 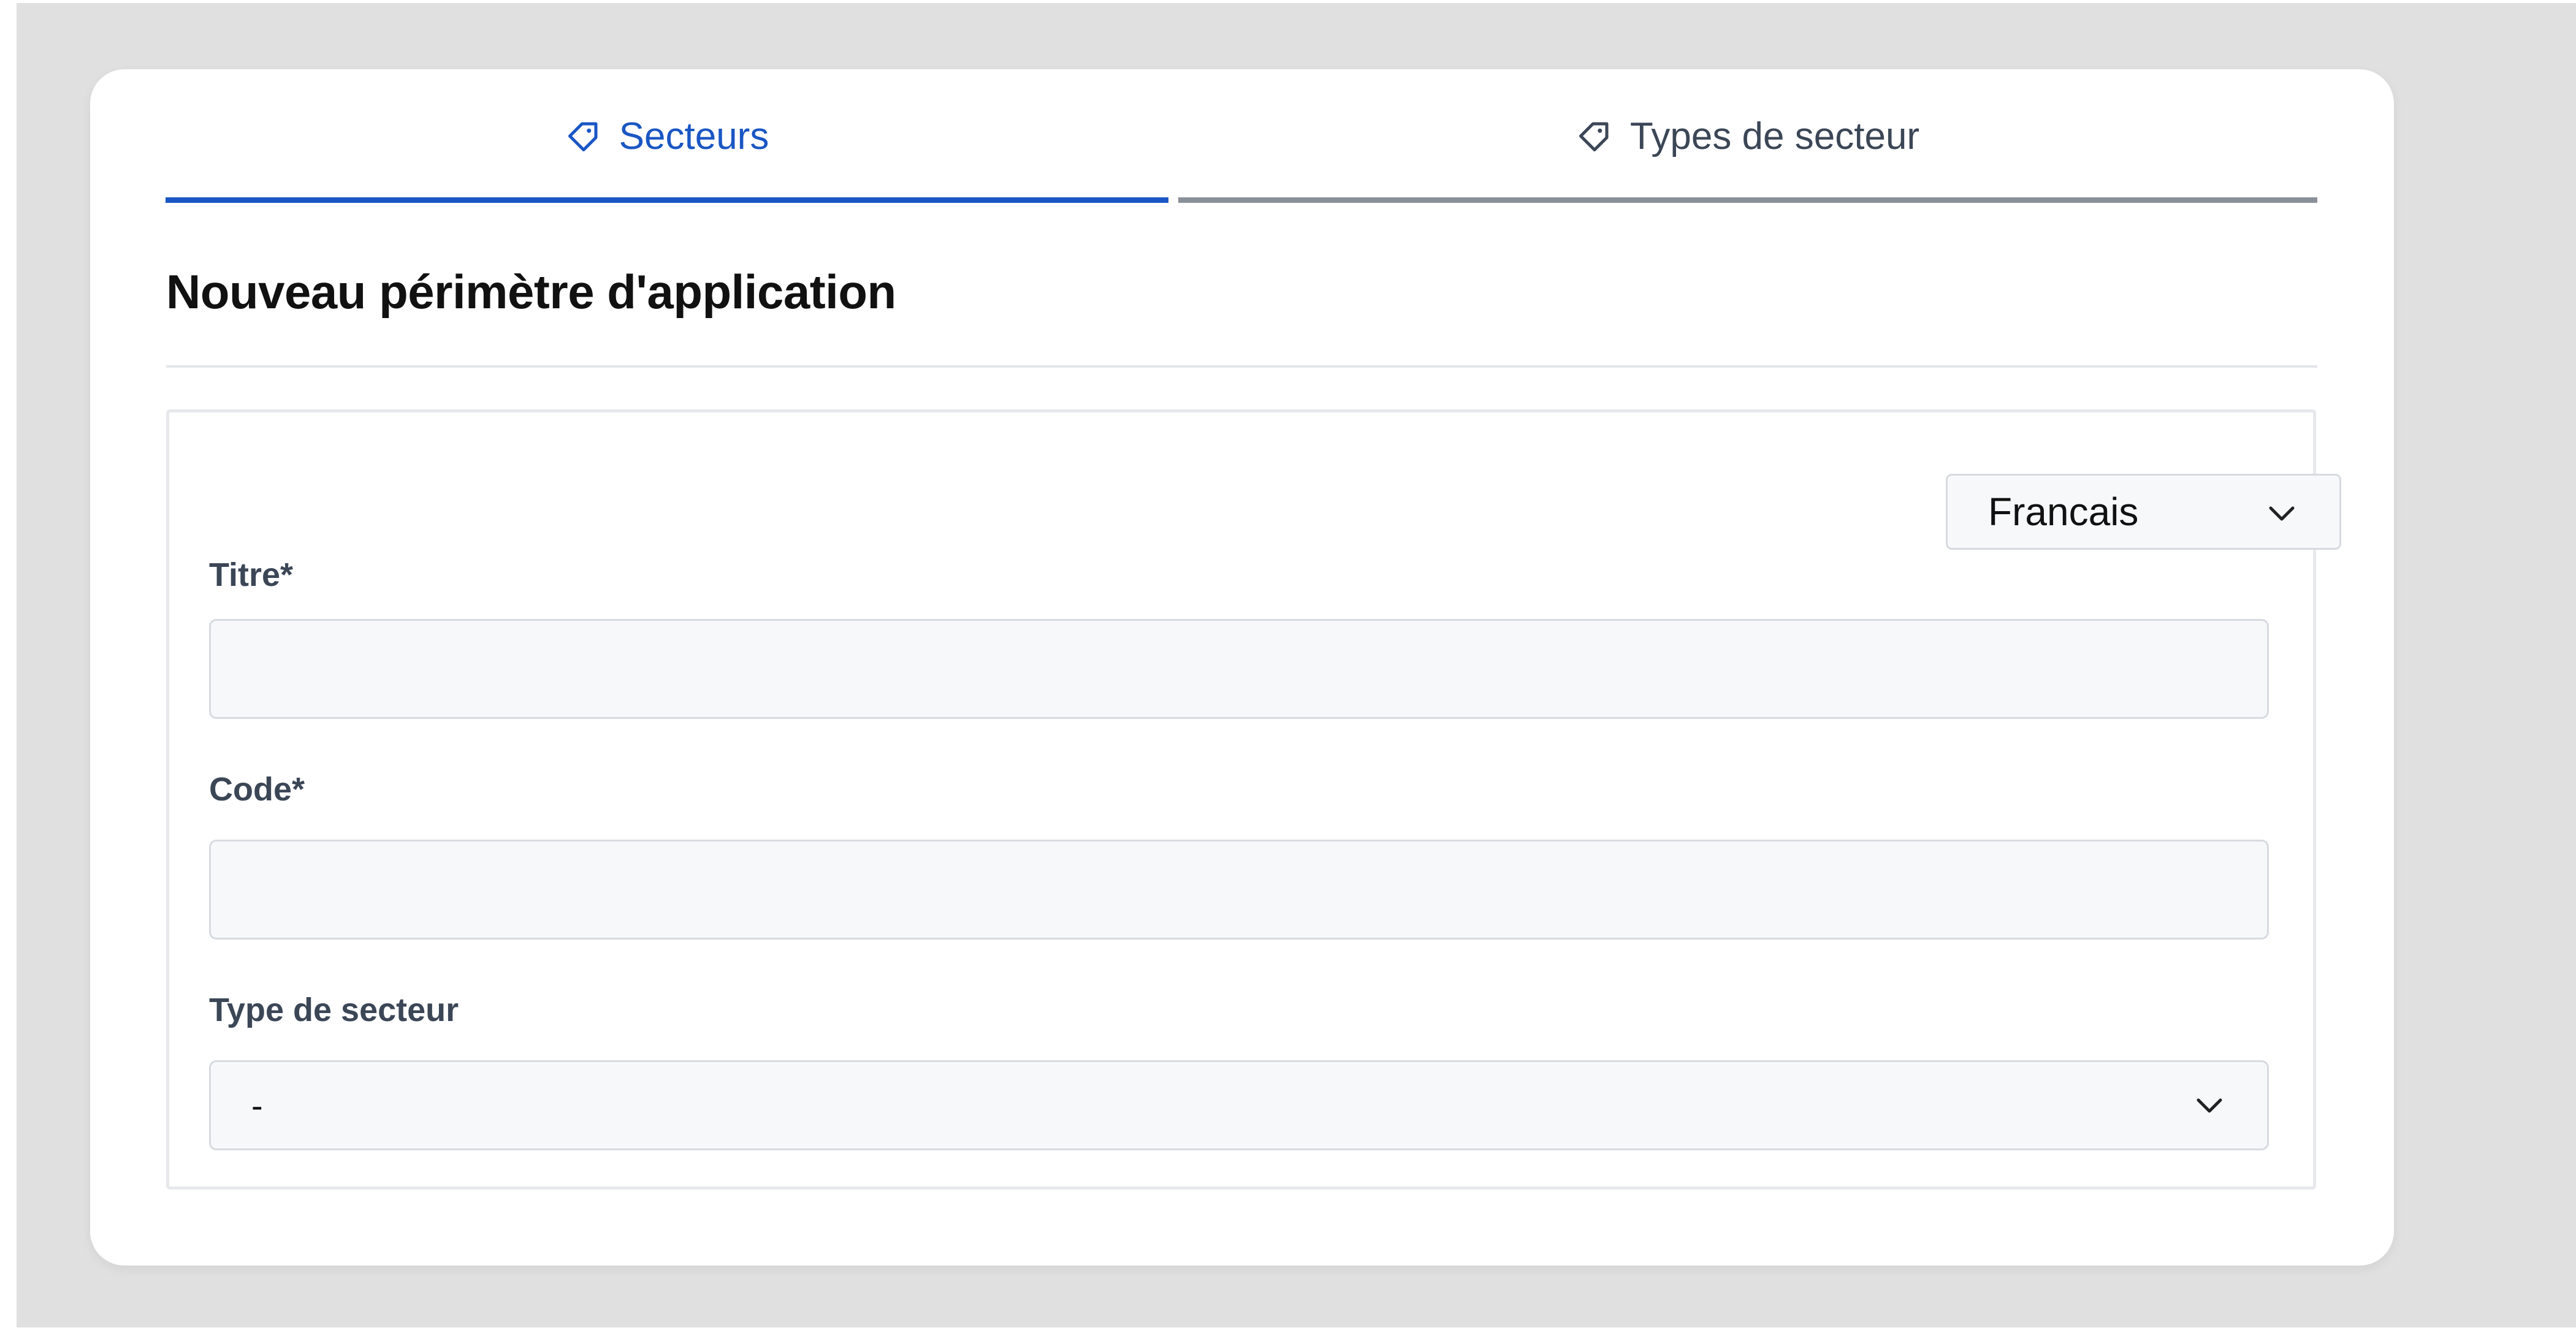 I want to click on tab-types-de-secteur-underline, so click(x=1747, y=200).